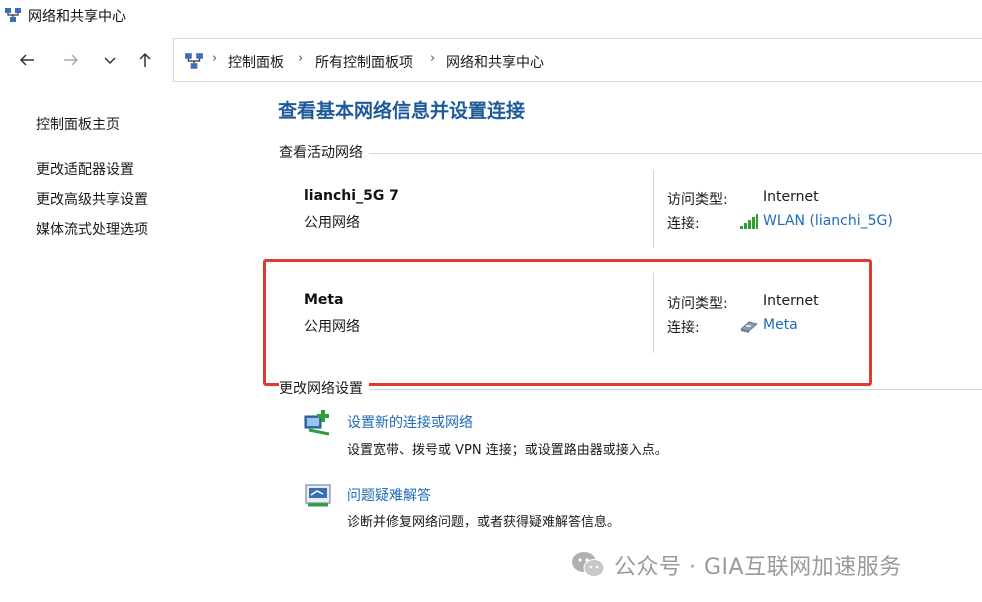  Describe the element at coordinates (317, 423) in the screenshot. I see `new-connection-icon` at that location.